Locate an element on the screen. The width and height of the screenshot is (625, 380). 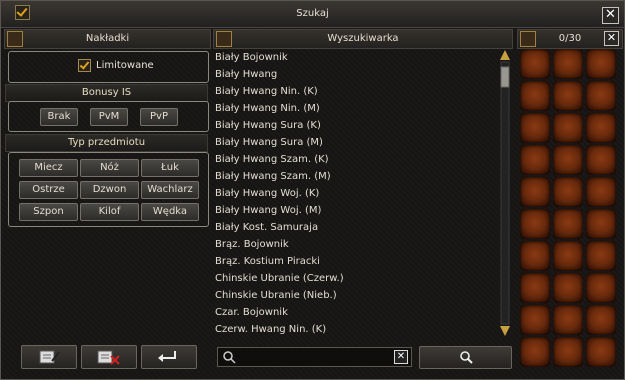
tabs-panel-header: Nakładki is located at coordinates (107, 39).